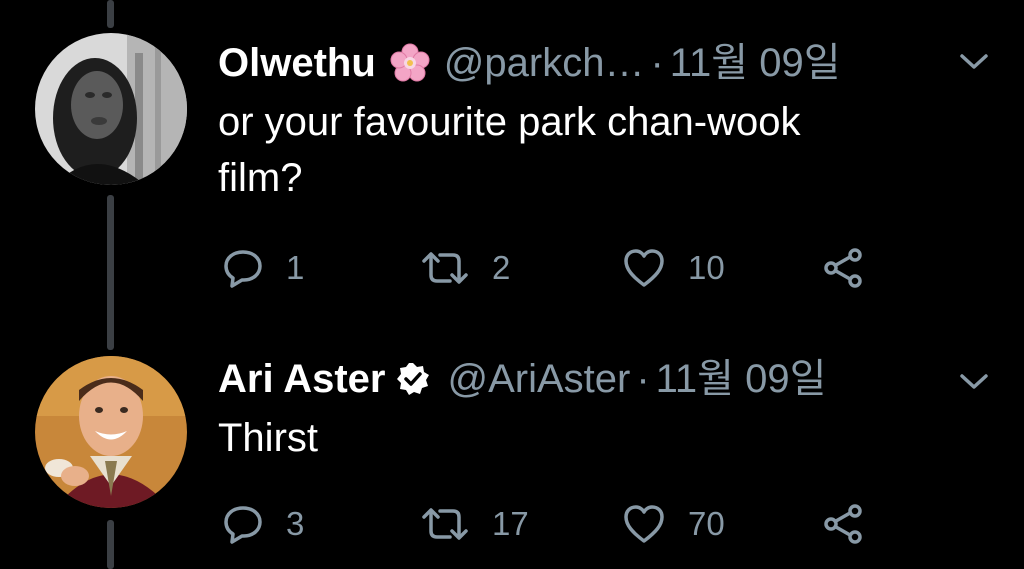  Describe the element at coordinates (568, 524) in the screenshot. I see `tweet-actions: 3 17 70` at that location.